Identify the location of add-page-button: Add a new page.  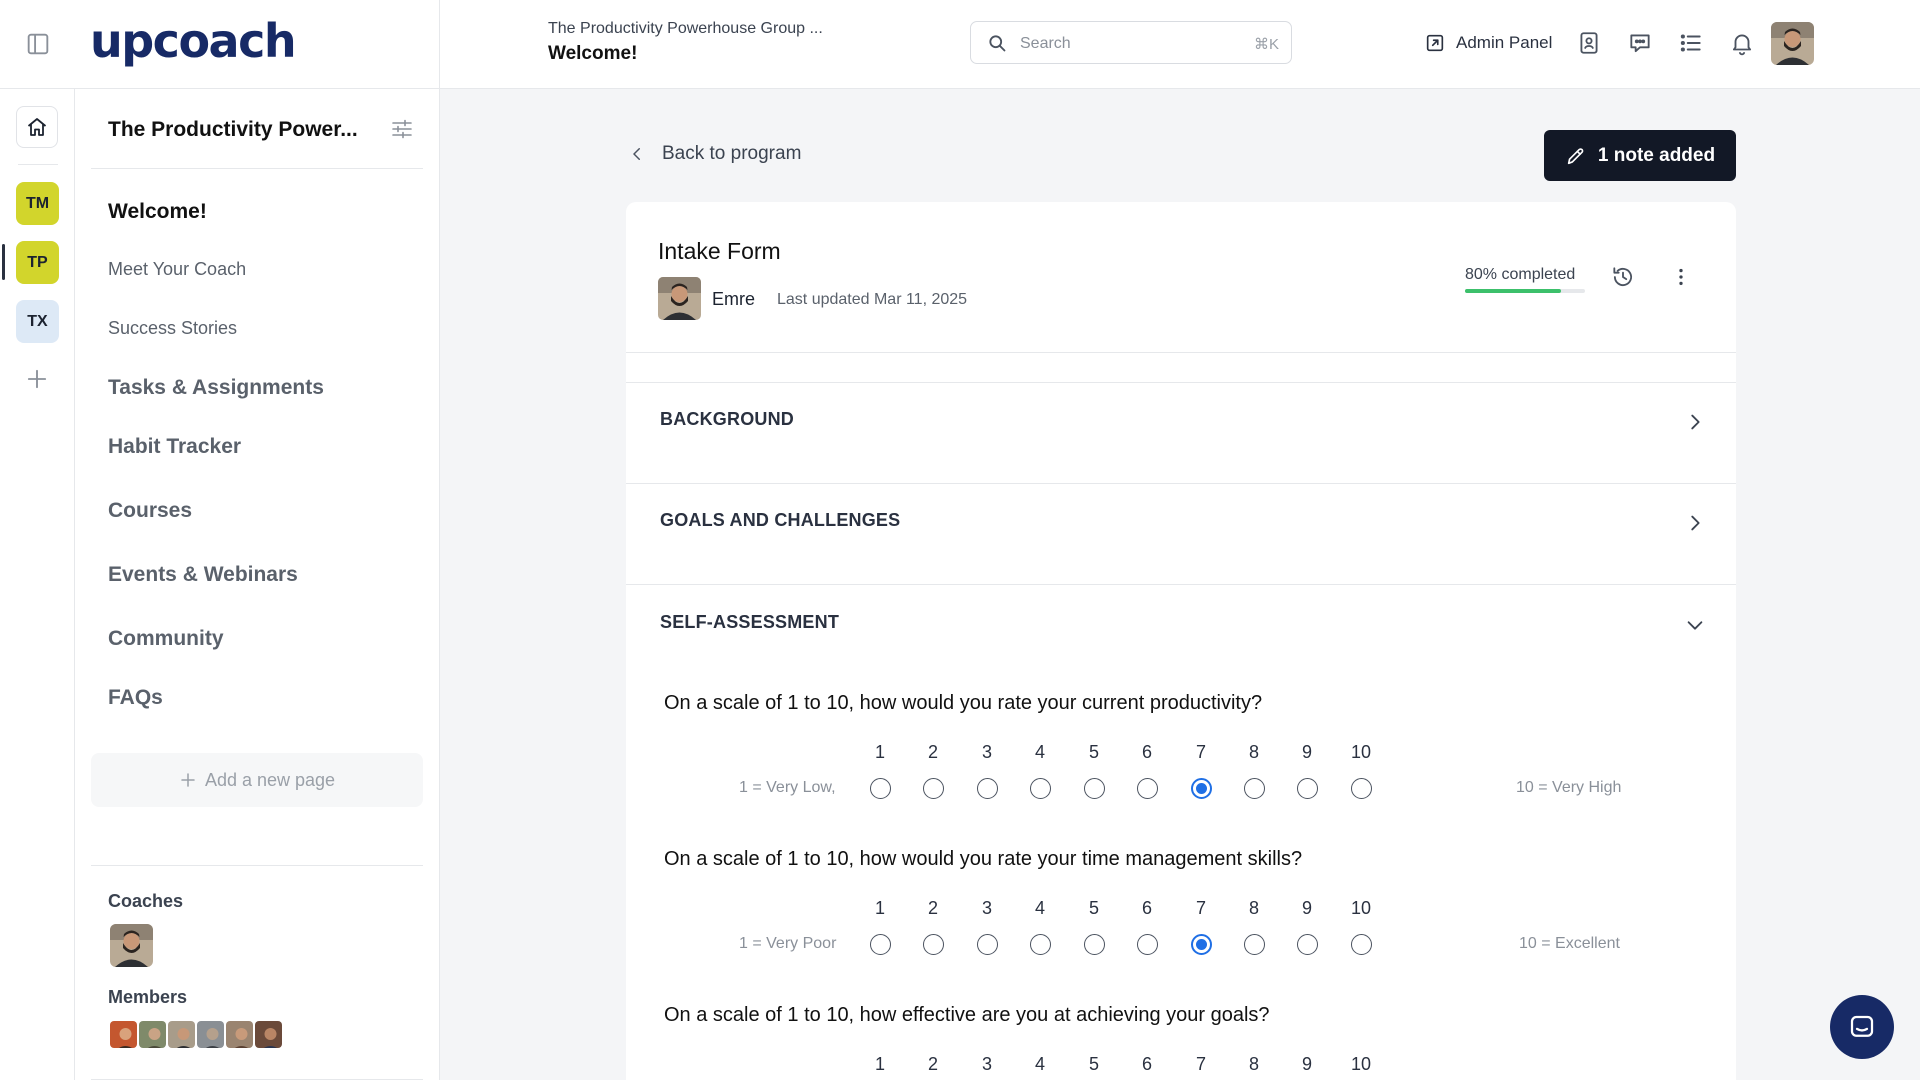
(257, 780).